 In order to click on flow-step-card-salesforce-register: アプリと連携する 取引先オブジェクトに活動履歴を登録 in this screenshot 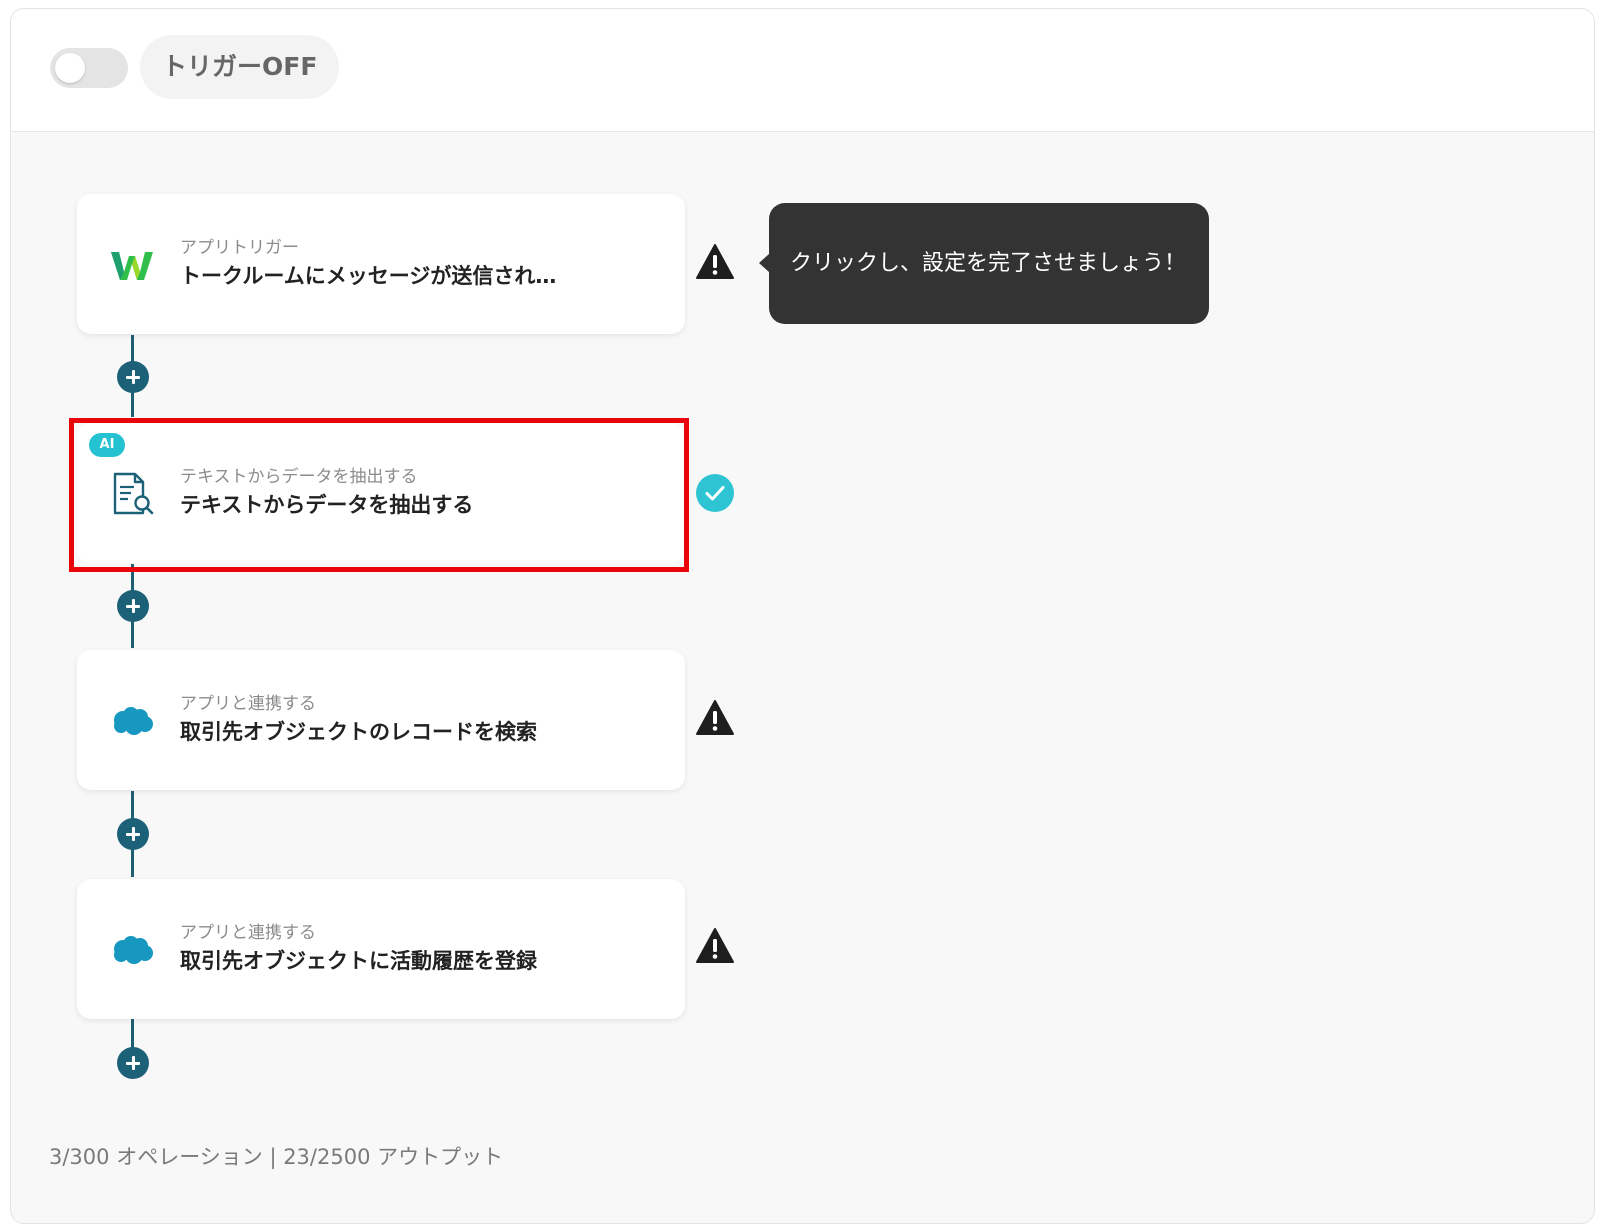, I will do `click(381, 949)`.